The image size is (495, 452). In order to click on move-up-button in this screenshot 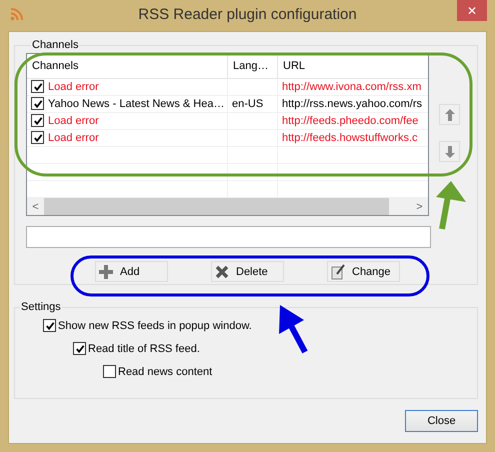, I will do `click(449, 114)`.